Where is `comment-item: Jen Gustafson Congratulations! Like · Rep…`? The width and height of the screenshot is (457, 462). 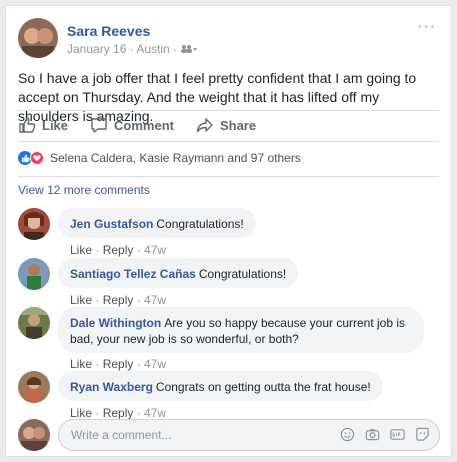 comment-item: Jen Gustafson Congratulations! Like · Rep… is located at coordinates (228, 233).